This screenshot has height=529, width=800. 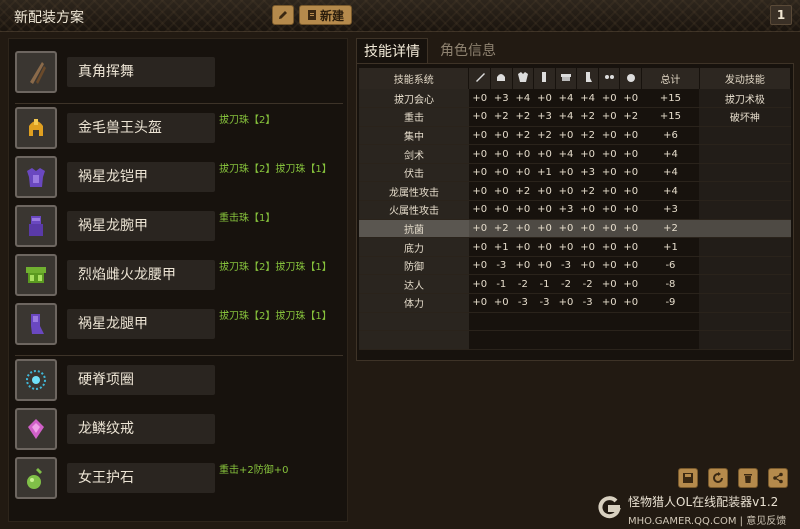 What do you see at coordinates (566, 284) in the screenshot?
I see `skill-slot-value: -2` at bounding box center [566, 284].